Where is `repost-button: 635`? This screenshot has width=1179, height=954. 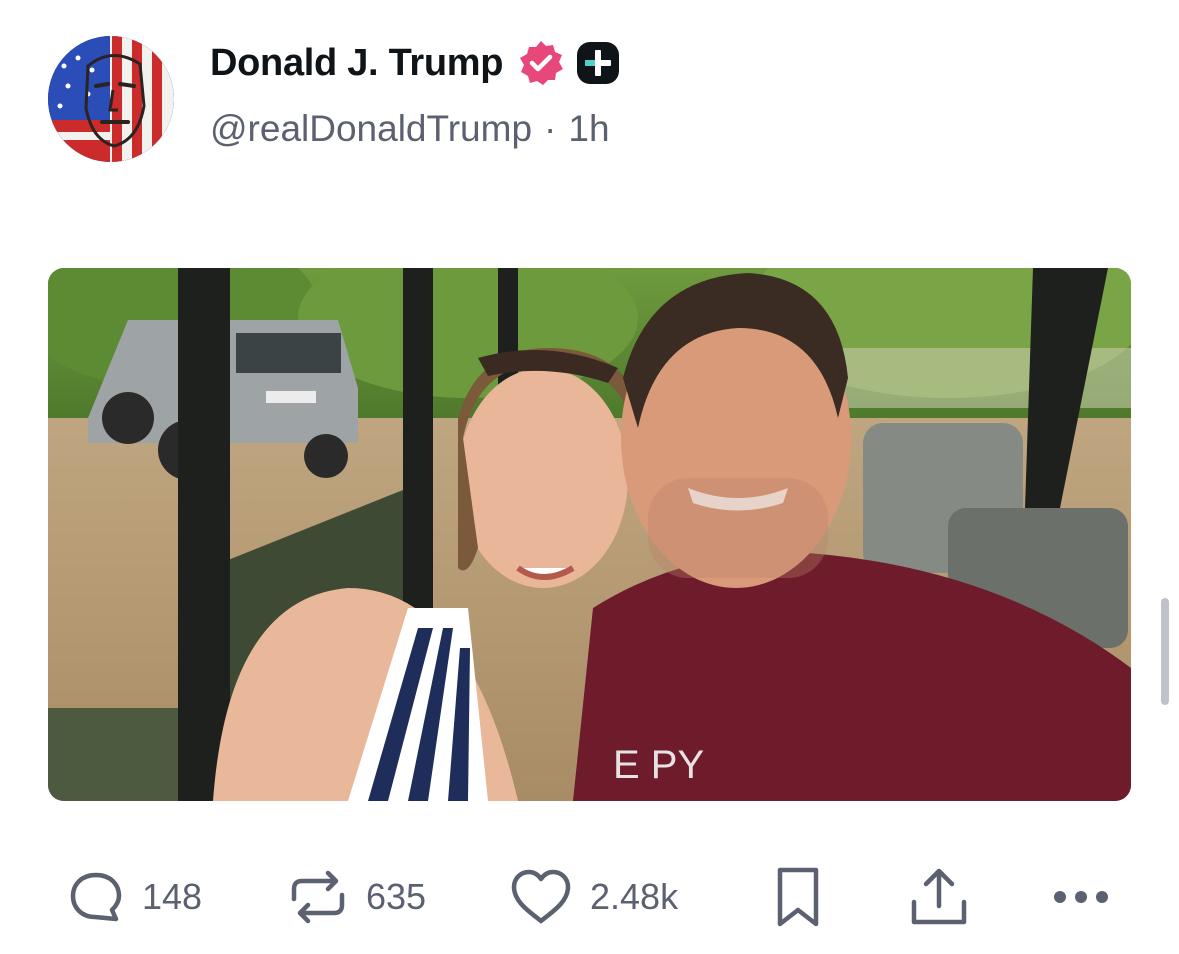
repost-button: 635 is located at coordinates (357, 897).